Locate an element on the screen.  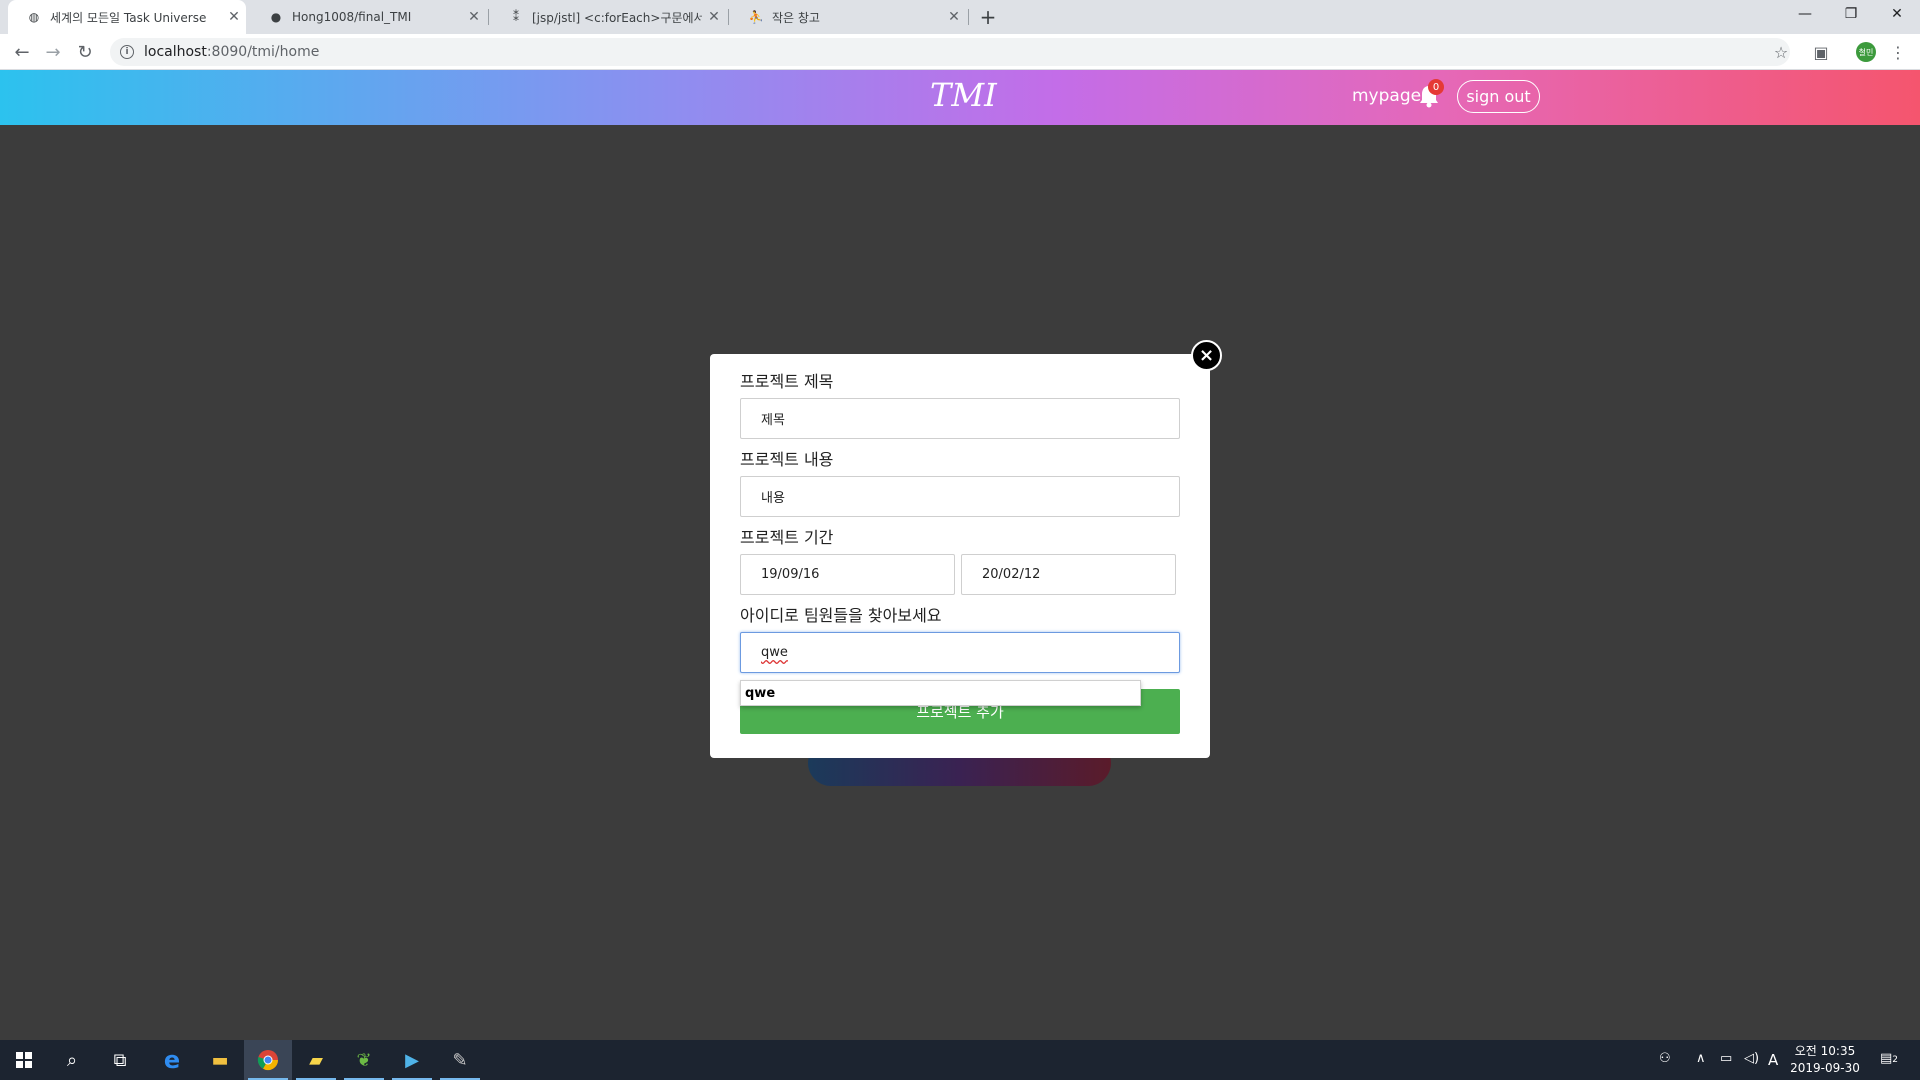
clock-date: 2019-09-30 is located at coordinates (1825, 1068).